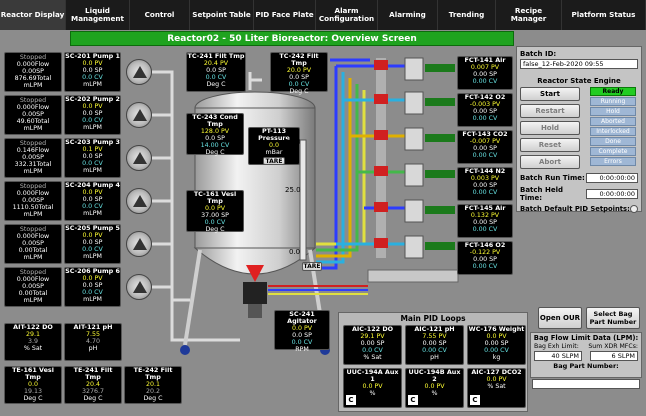 Image resolution: width=646 pixels, height=416 pixels. I want to click on pid-loop-panel: AIC-122 DO 29.1 PV 0.00 SP 0.0 CV % Sat, so click(372, 345).